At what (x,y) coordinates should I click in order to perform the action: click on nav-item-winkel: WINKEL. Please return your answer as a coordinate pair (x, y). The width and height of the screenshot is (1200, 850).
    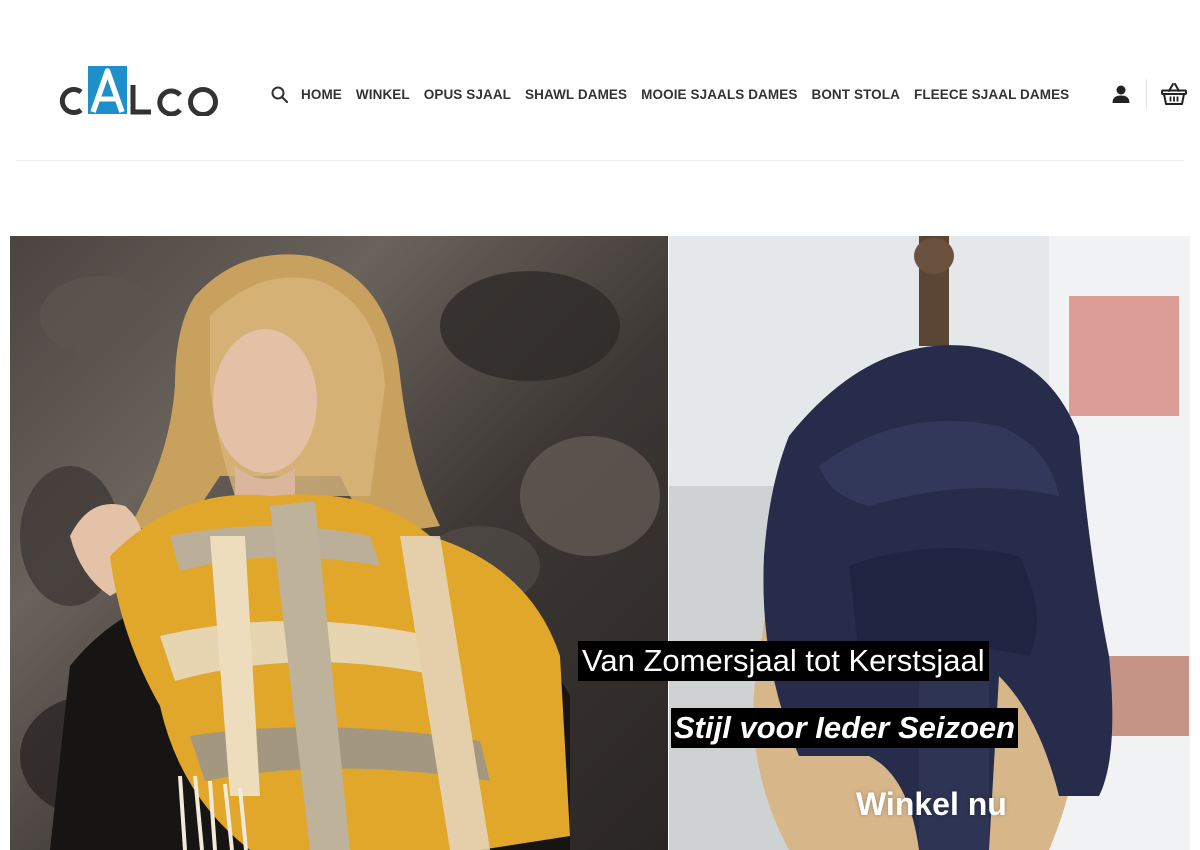
    Looking at the image, I should click on (383, 94).